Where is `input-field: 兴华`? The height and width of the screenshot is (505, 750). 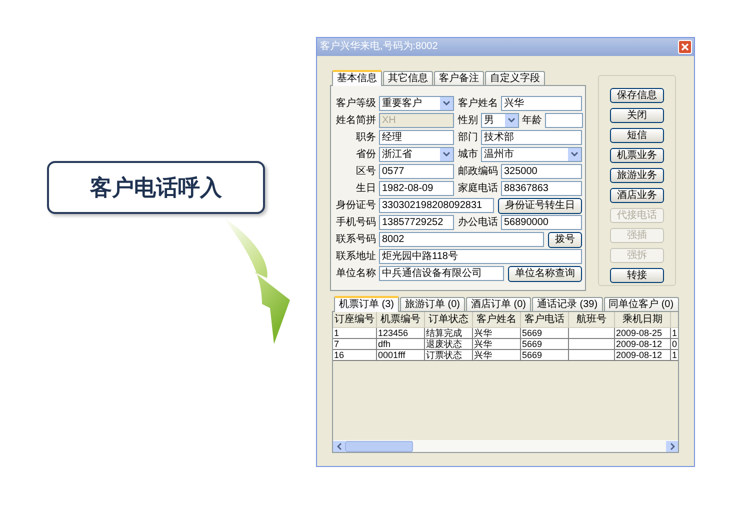
input-field: 兴华 is located at coordinates (541, 103).